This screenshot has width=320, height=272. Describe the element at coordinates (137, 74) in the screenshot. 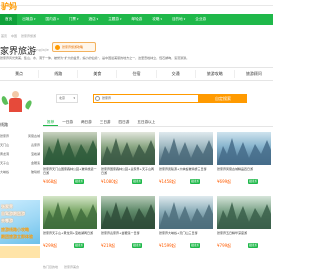

I see `category-lodging: 住宿` at that location.